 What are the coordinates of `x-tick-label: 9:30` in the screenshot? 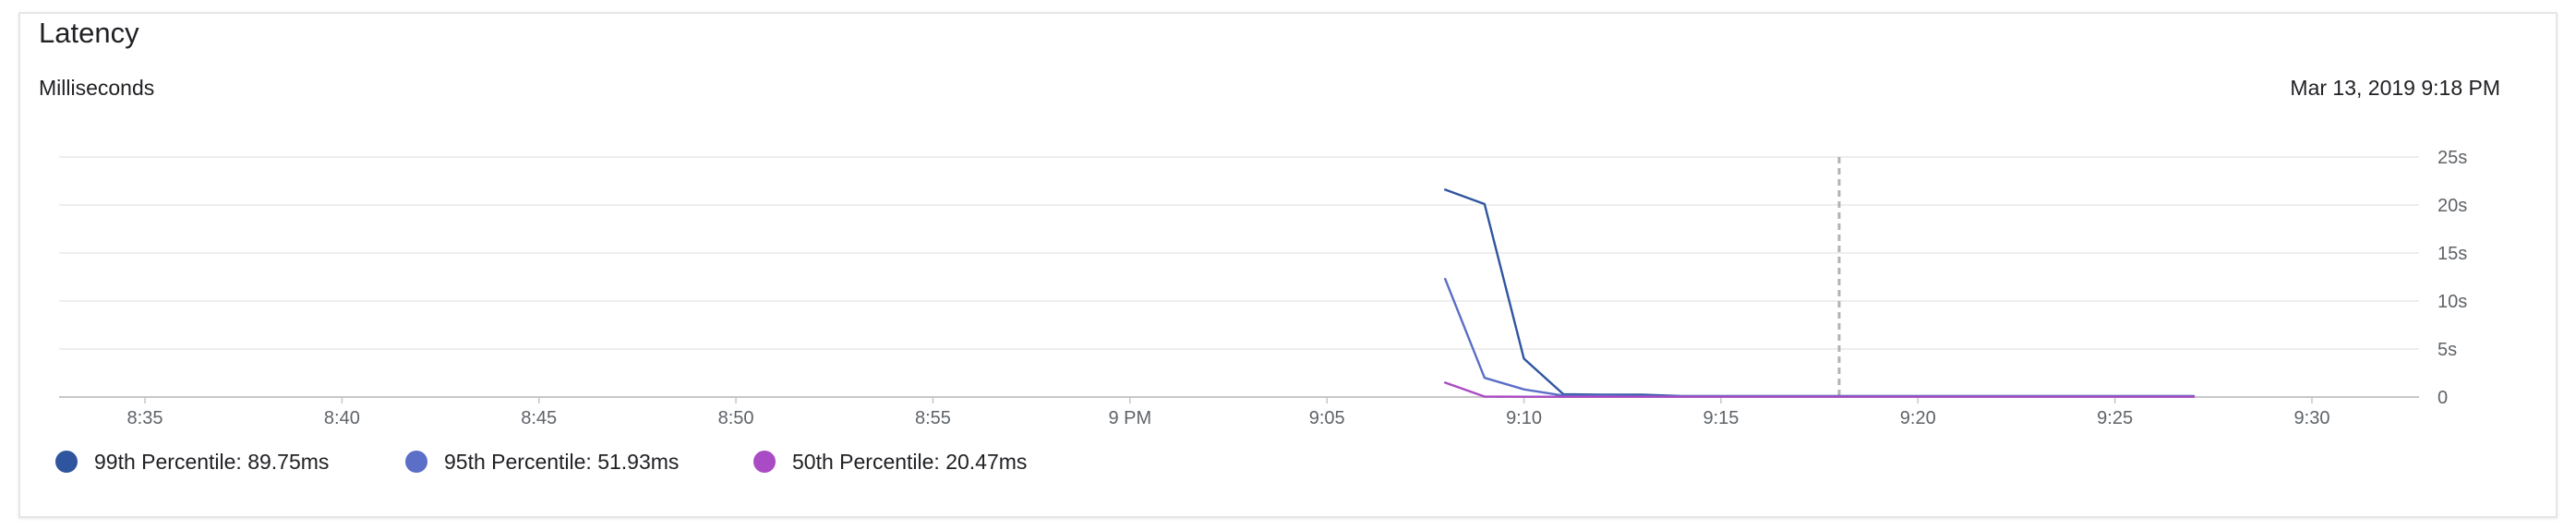 It's located at (2312, 418).